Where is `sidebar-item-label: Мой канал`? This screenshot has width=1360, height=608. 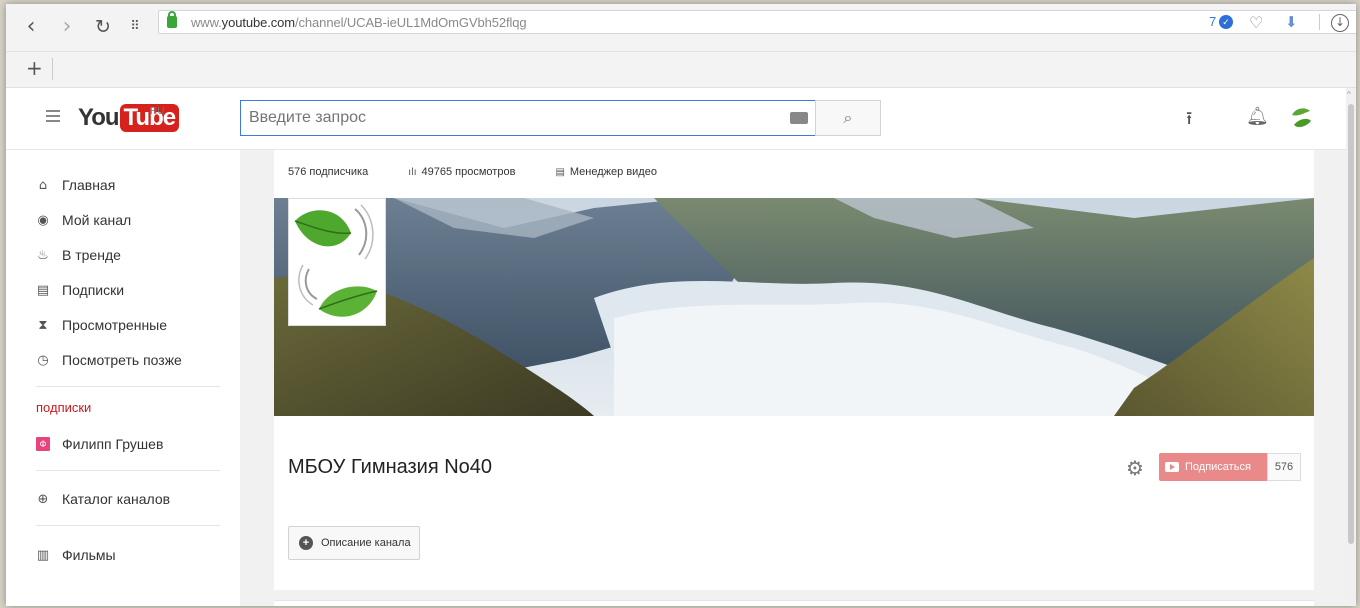 sidebar-item-label: Мой канал is located at coordinates (97, 220).